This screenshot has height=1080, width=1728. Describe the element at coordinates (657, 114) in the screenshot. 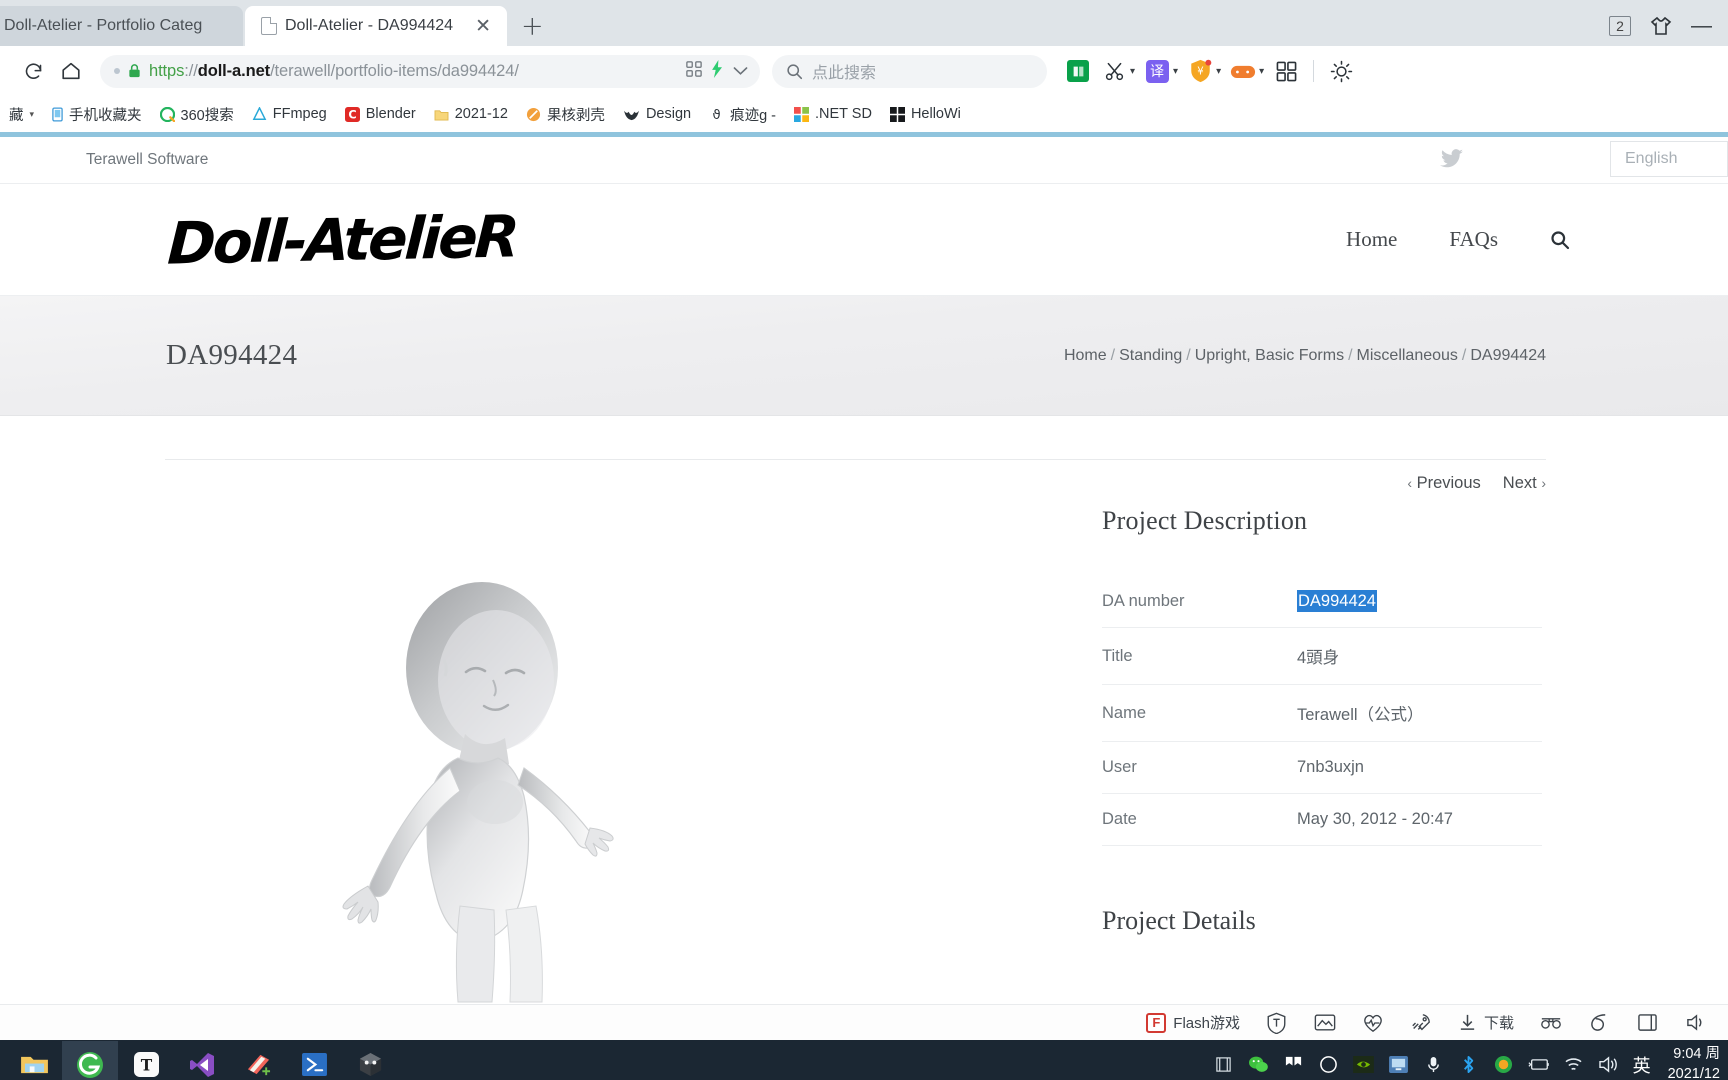

I see `bookmark-design: Design` at that location.